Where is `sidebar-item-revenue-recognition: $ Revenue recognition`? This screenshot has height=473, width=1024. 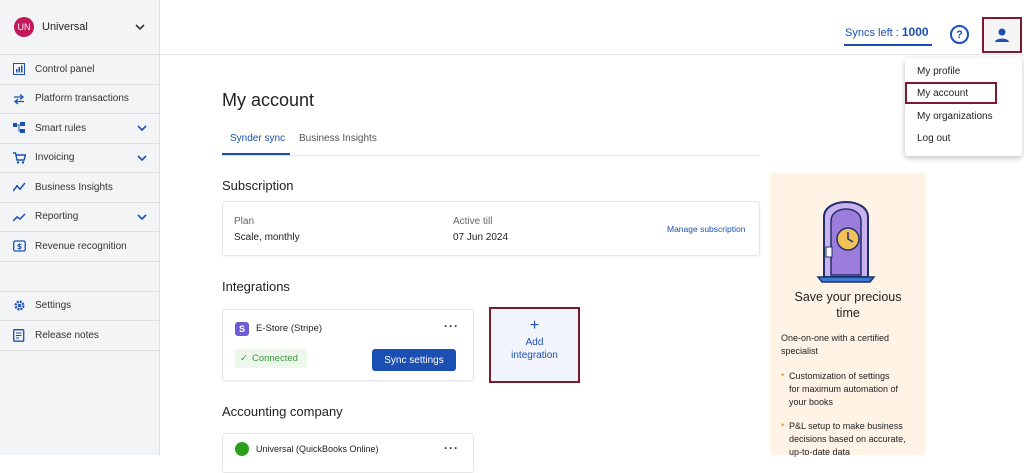
sidebar-item-revenue-recognition: $ Revenue recognition is located at coordinates (79, 247).